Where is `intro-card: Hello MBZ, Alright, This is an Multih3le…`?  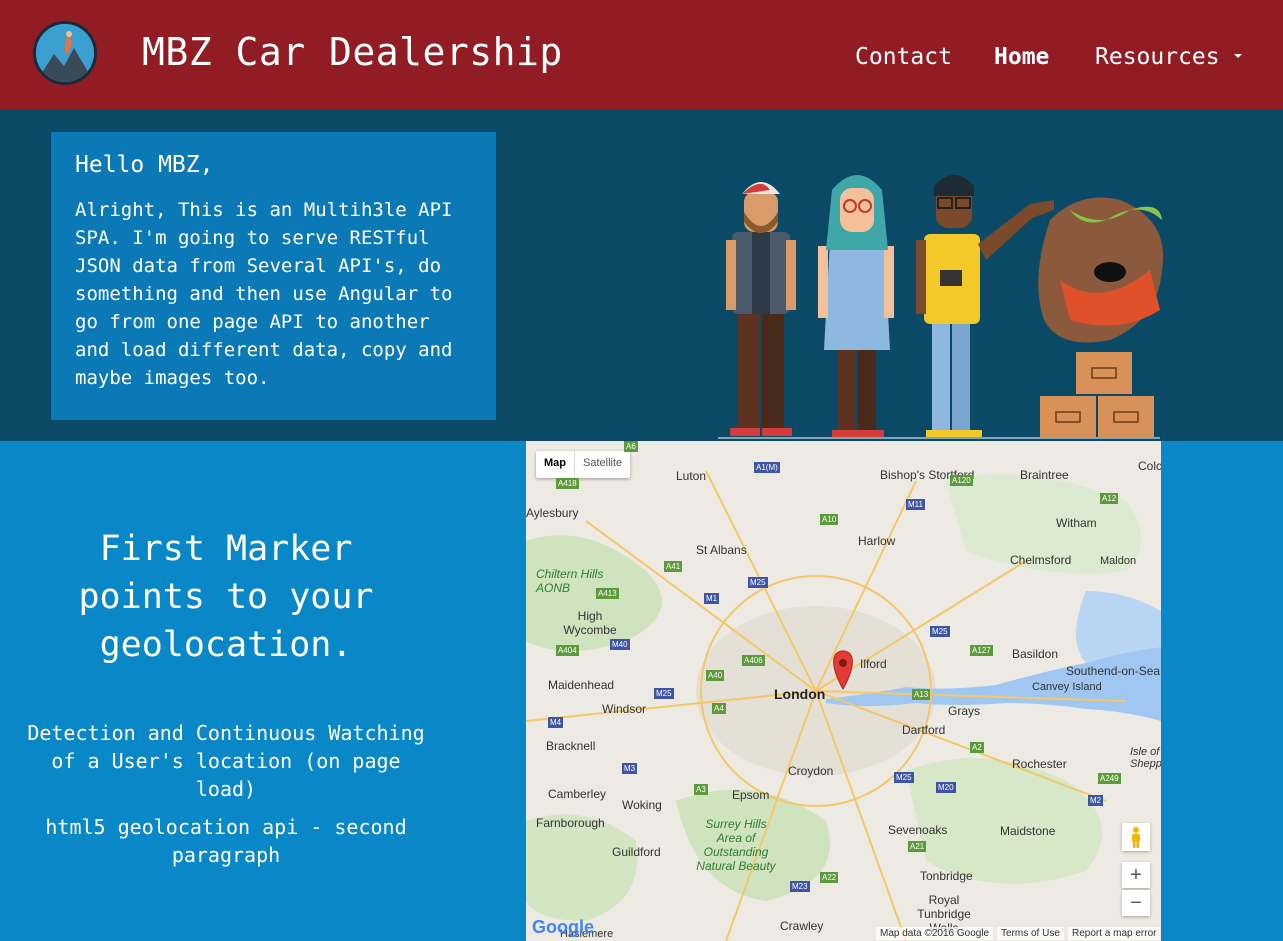 intro-card: Hello MBZ, Alright, This is an Multih3le… is located at coordinates (273, 276).